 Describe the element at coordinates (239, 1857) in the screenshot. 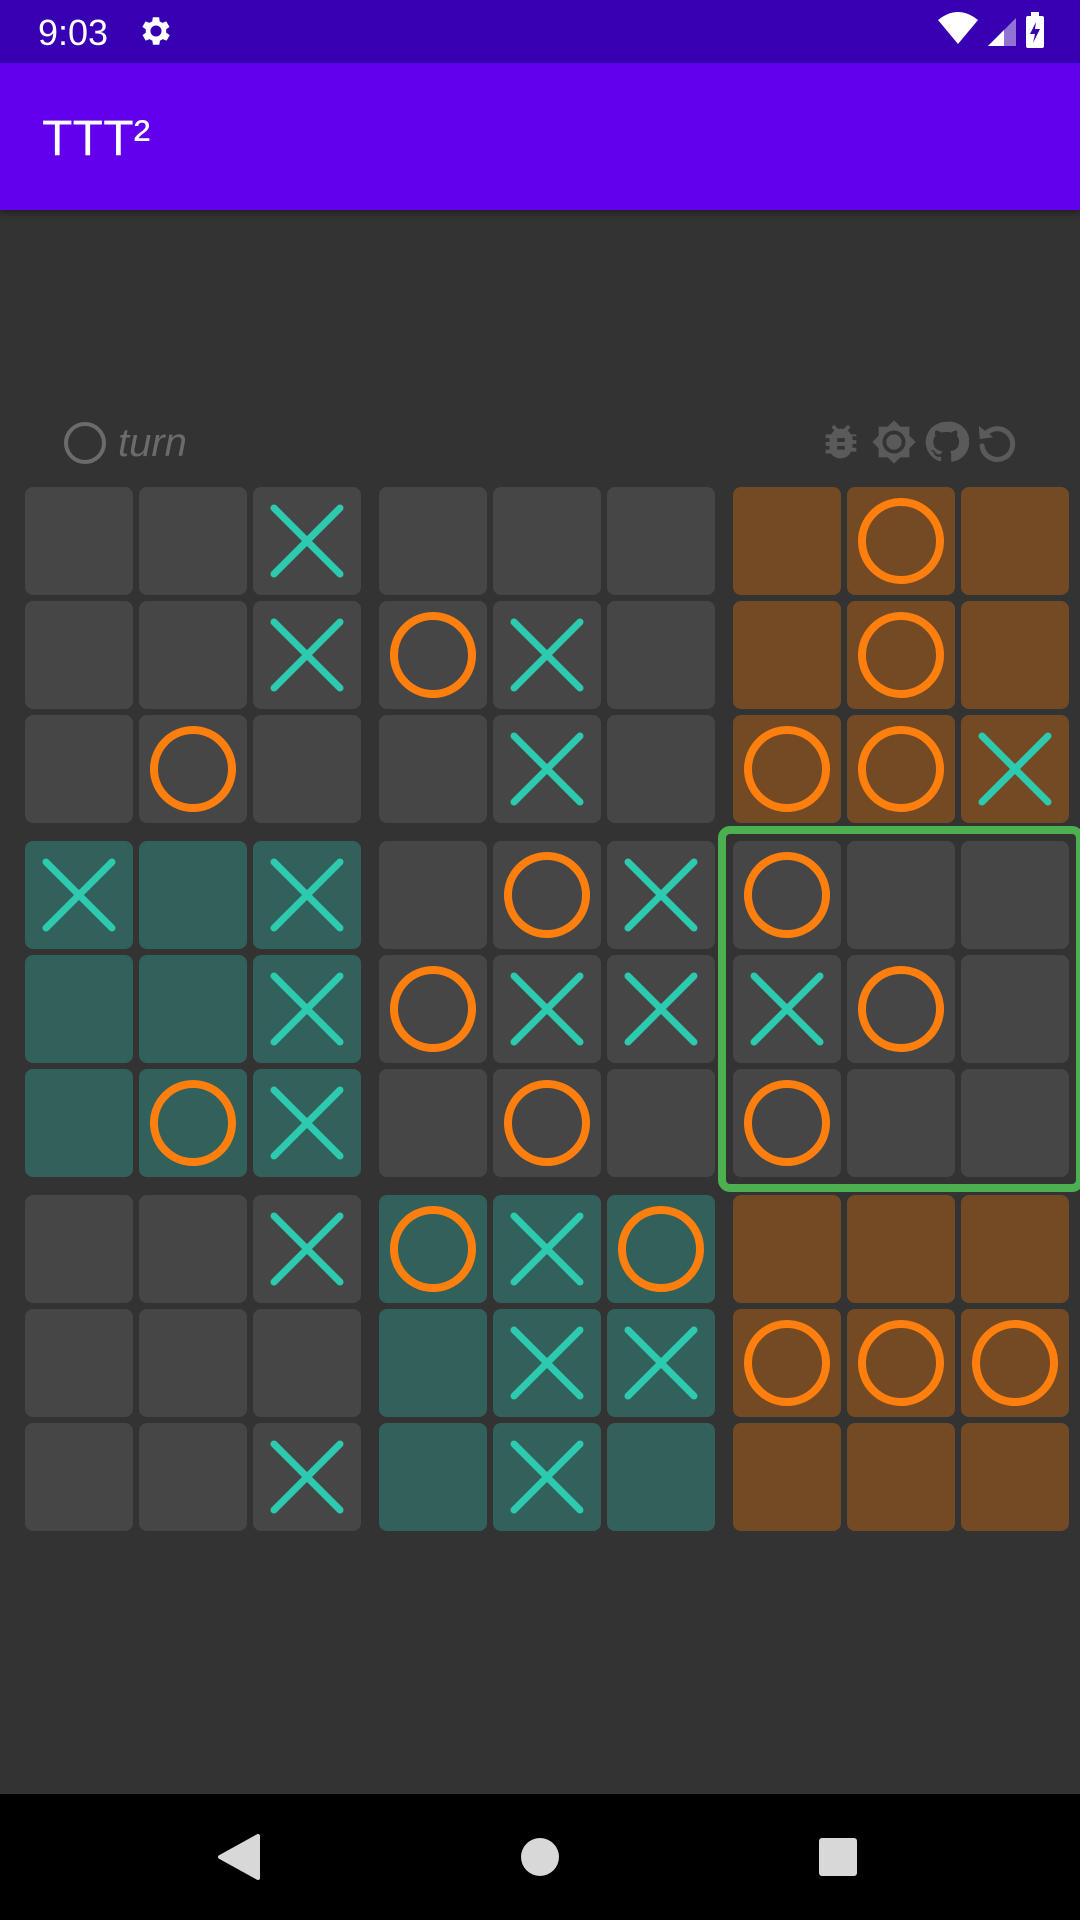

I see `back-icon` at that location.